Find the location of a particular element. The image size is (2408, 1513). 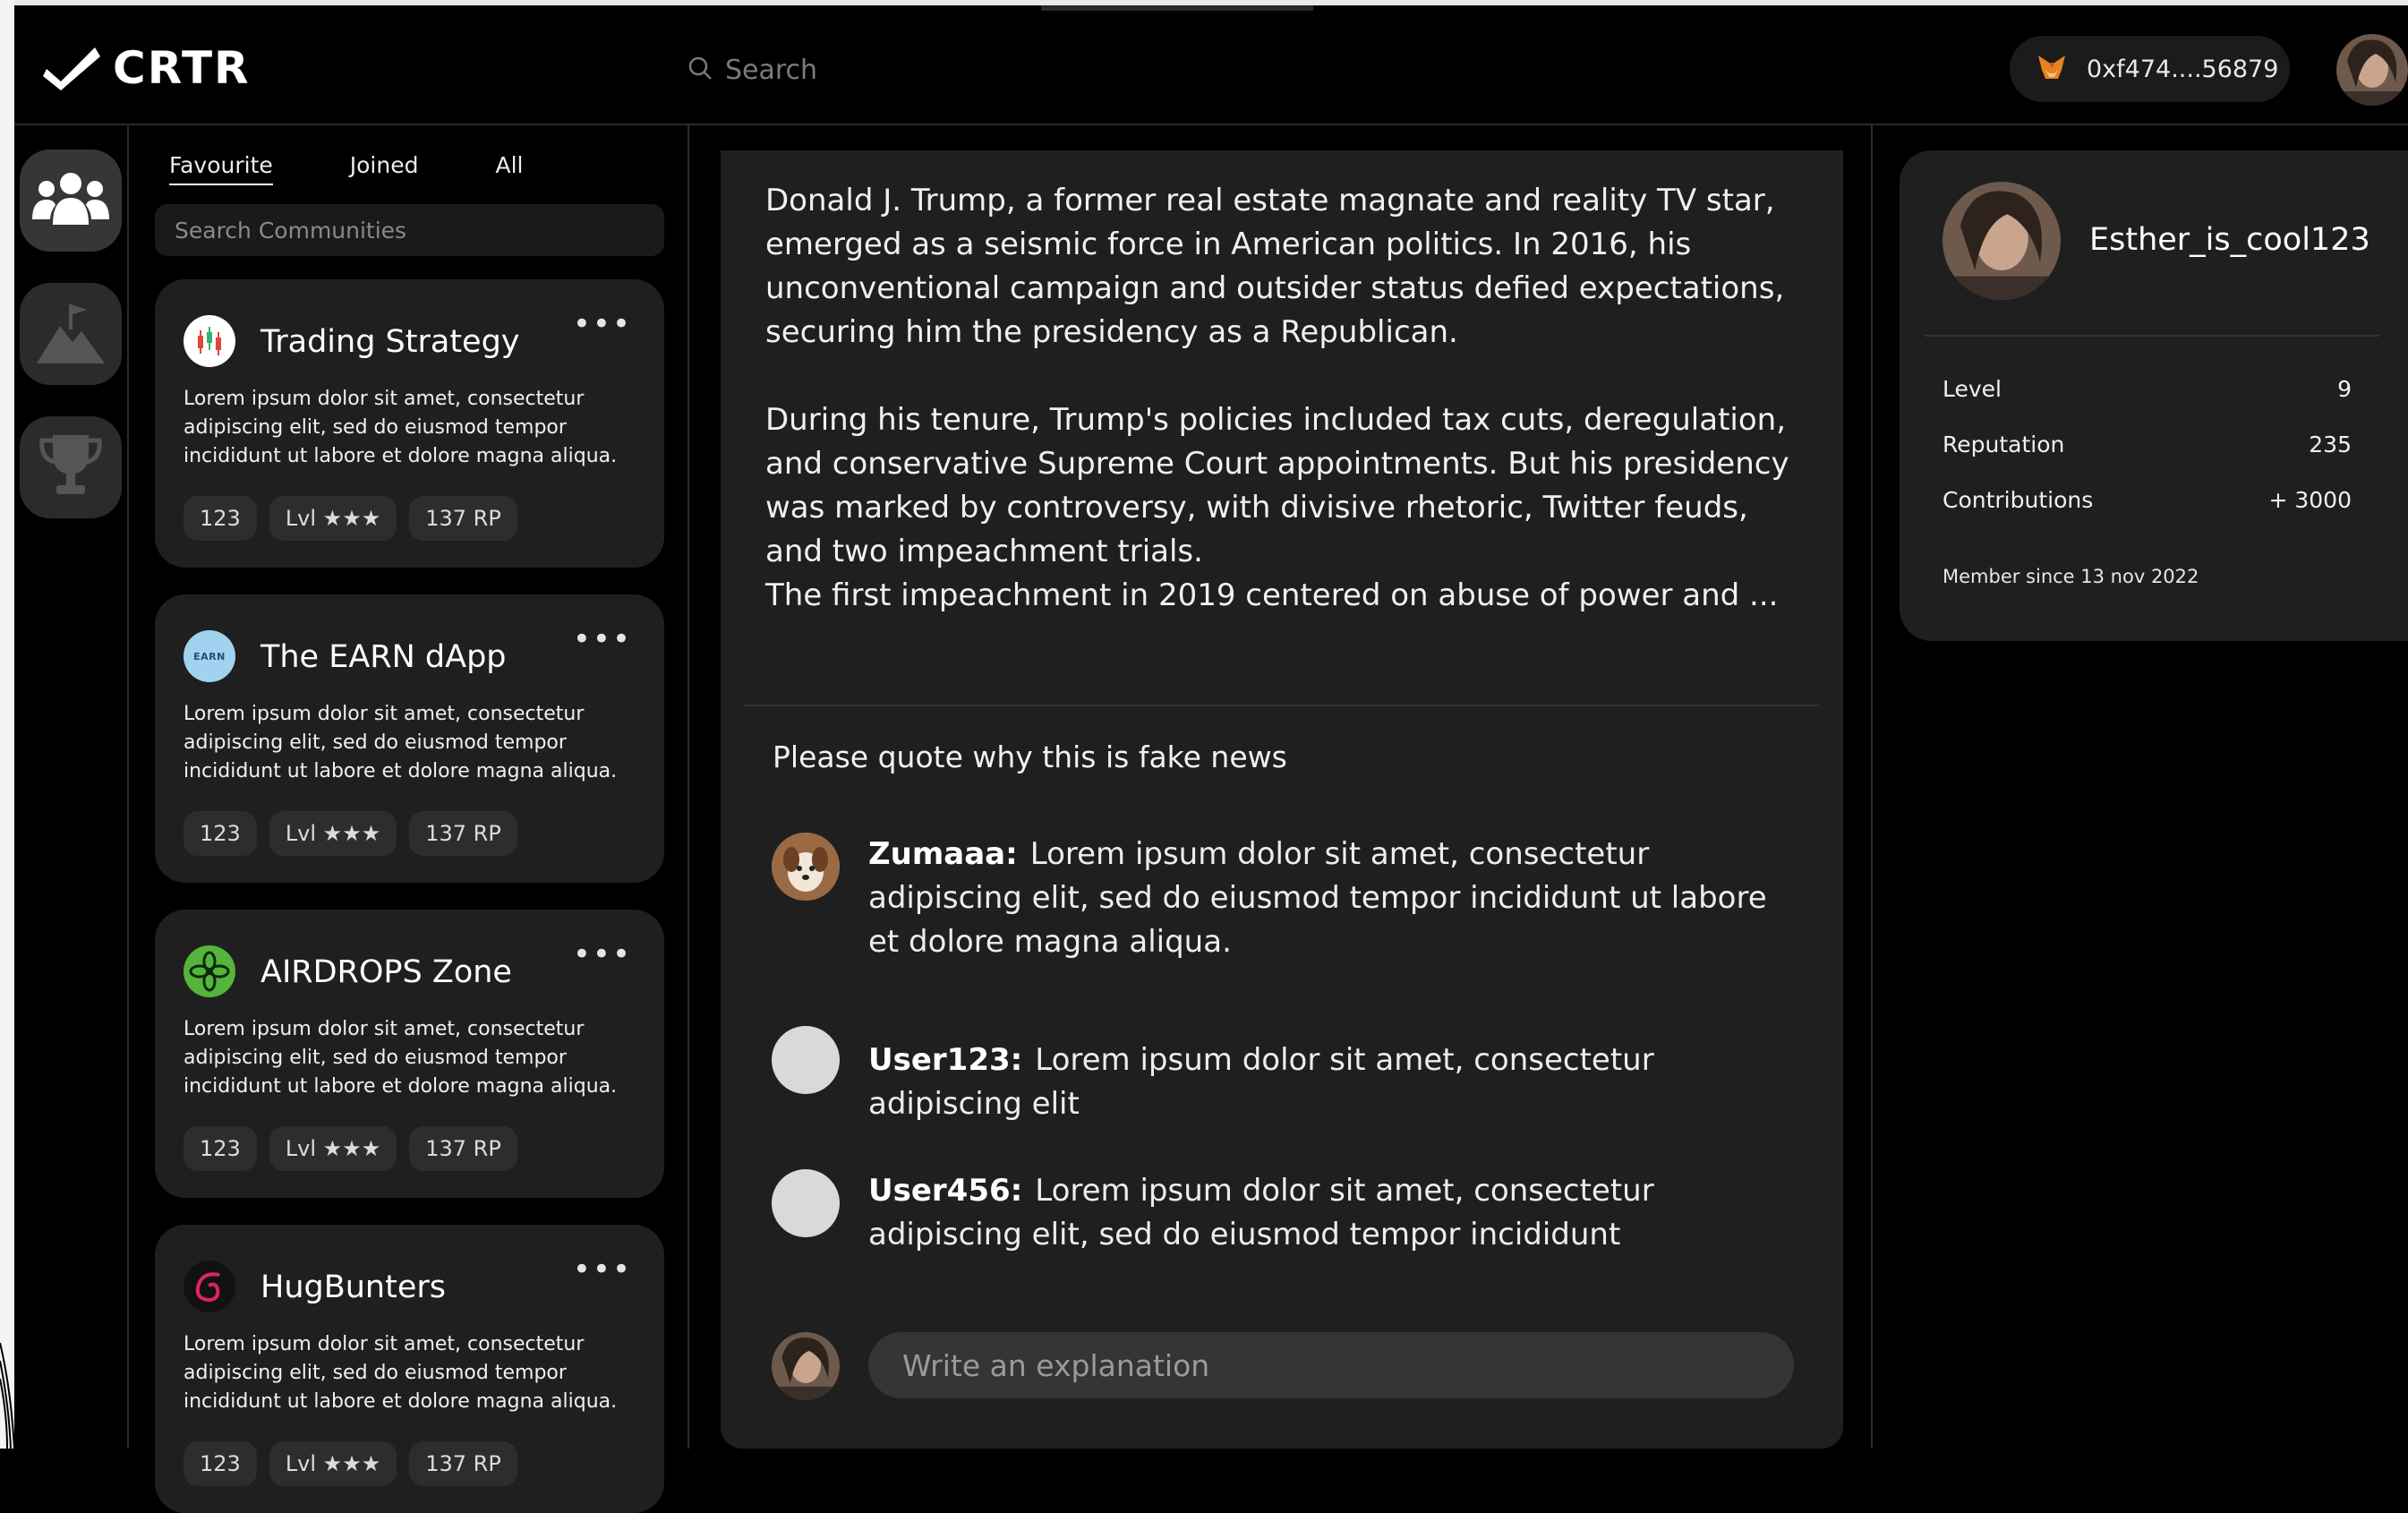

user-avatar is located at coordinates (2372, 70).